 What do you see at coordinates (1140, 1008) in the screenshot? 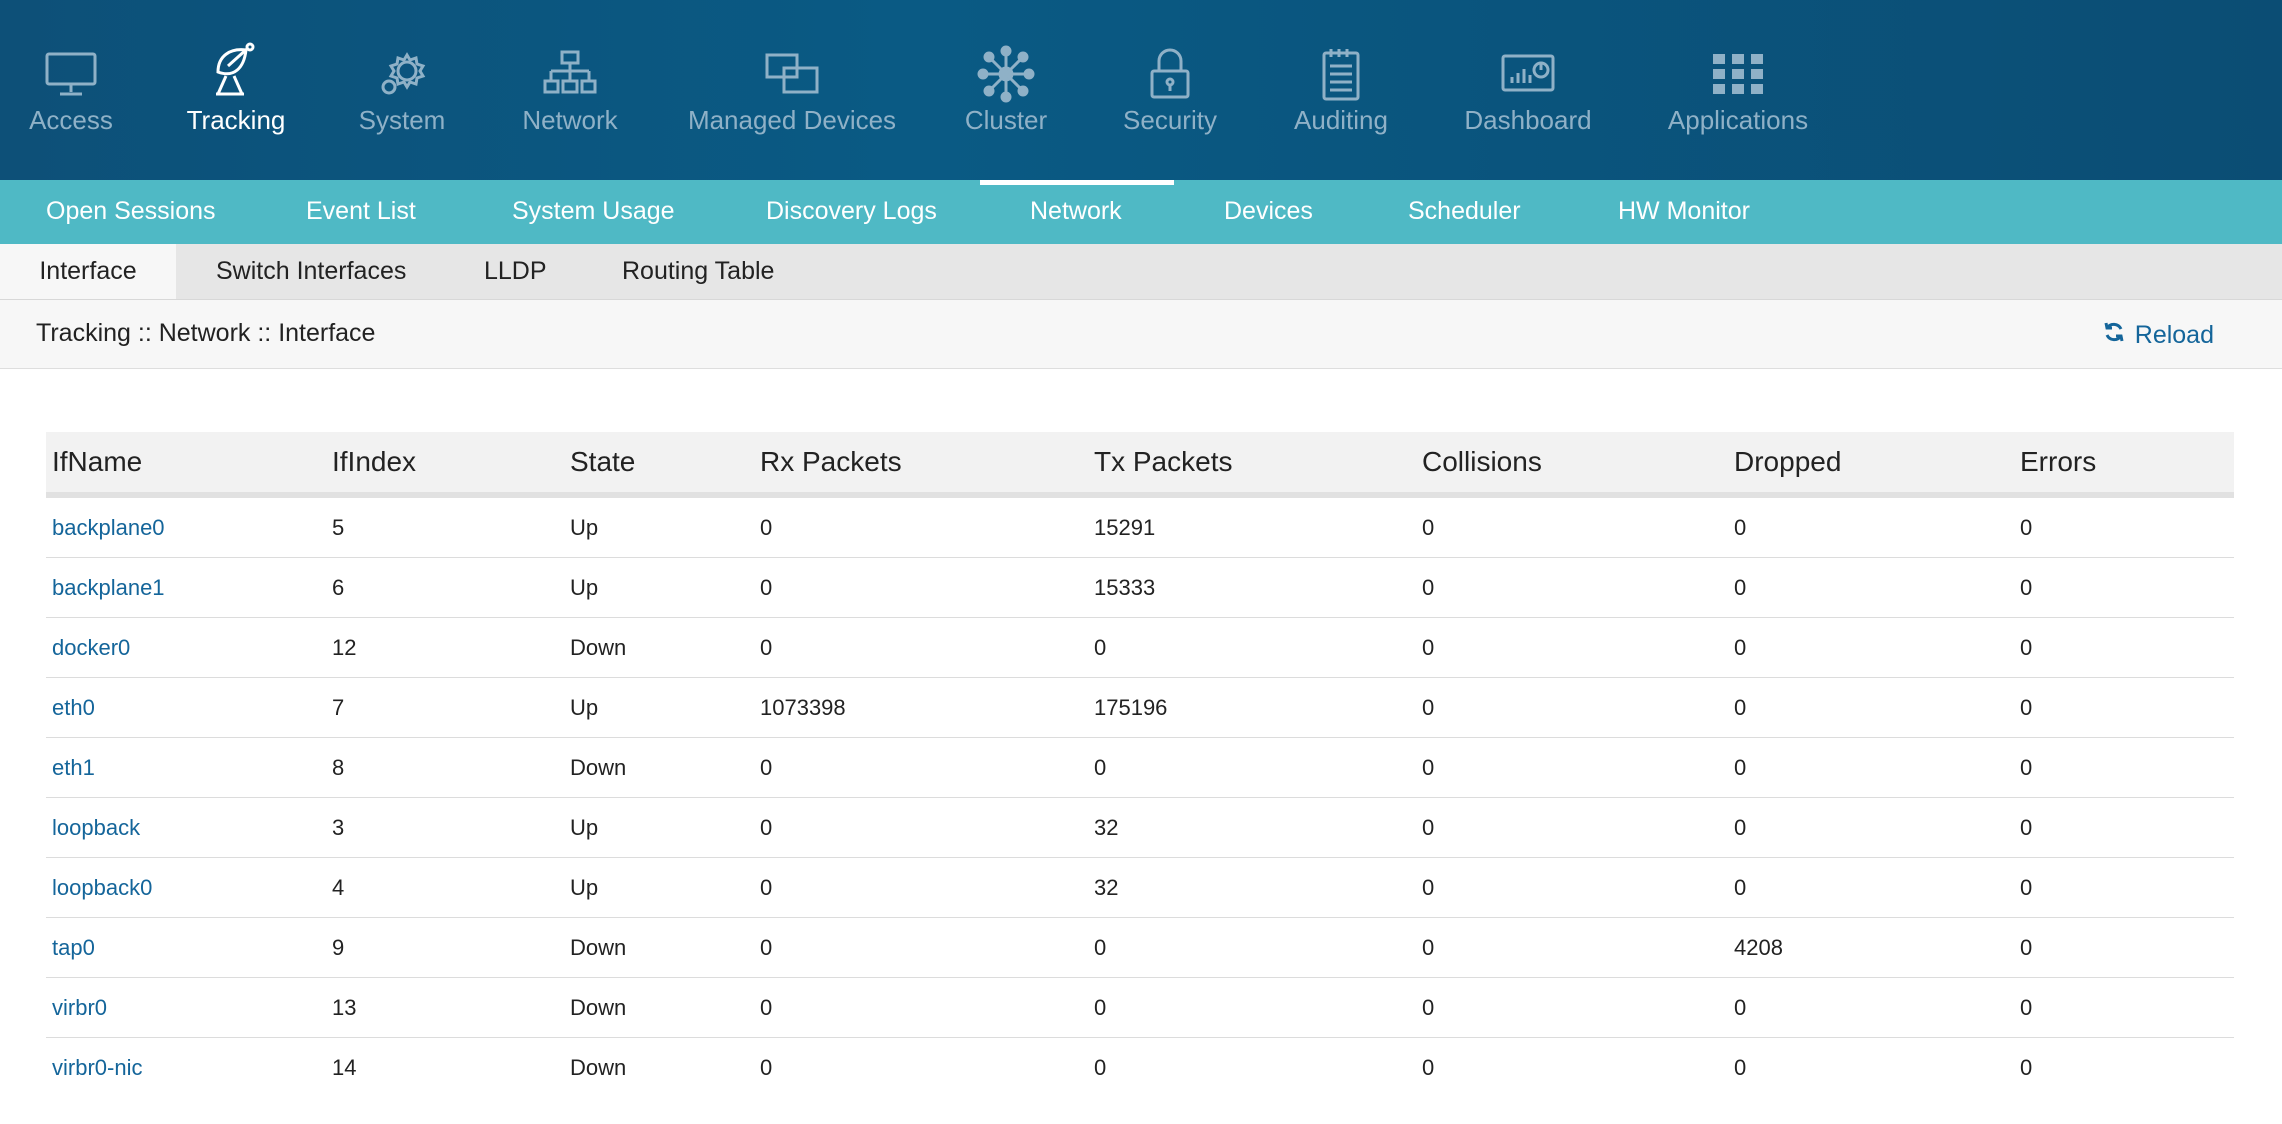
I see `table-row: virbr0 13 Down 0 0 0 0 0` at bounding box center [1140, 1008].